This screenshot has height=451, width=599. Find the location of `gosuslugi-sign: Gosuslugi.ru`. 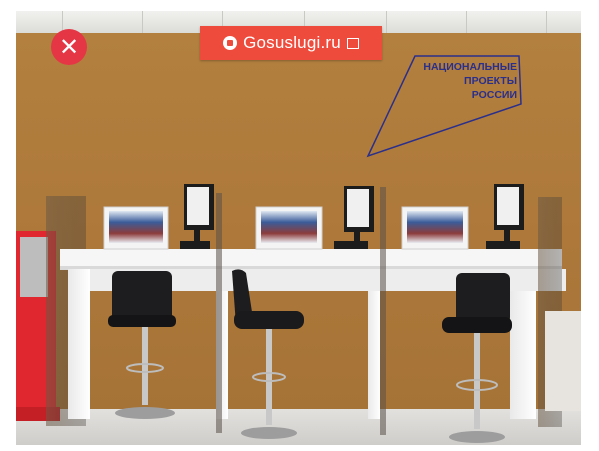

gosuslugi-sign: Gosuslugi.ru is located at coordinates (291, 43).